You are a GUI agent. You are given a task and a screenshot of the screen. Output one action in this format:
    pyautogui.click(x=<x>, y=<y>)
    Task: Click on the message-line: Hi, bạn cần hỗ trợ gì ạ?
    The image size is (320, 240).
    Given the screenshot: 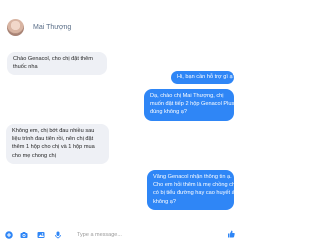 What is the action you would take?
    pyautogui.click(x=206, y=77)
    